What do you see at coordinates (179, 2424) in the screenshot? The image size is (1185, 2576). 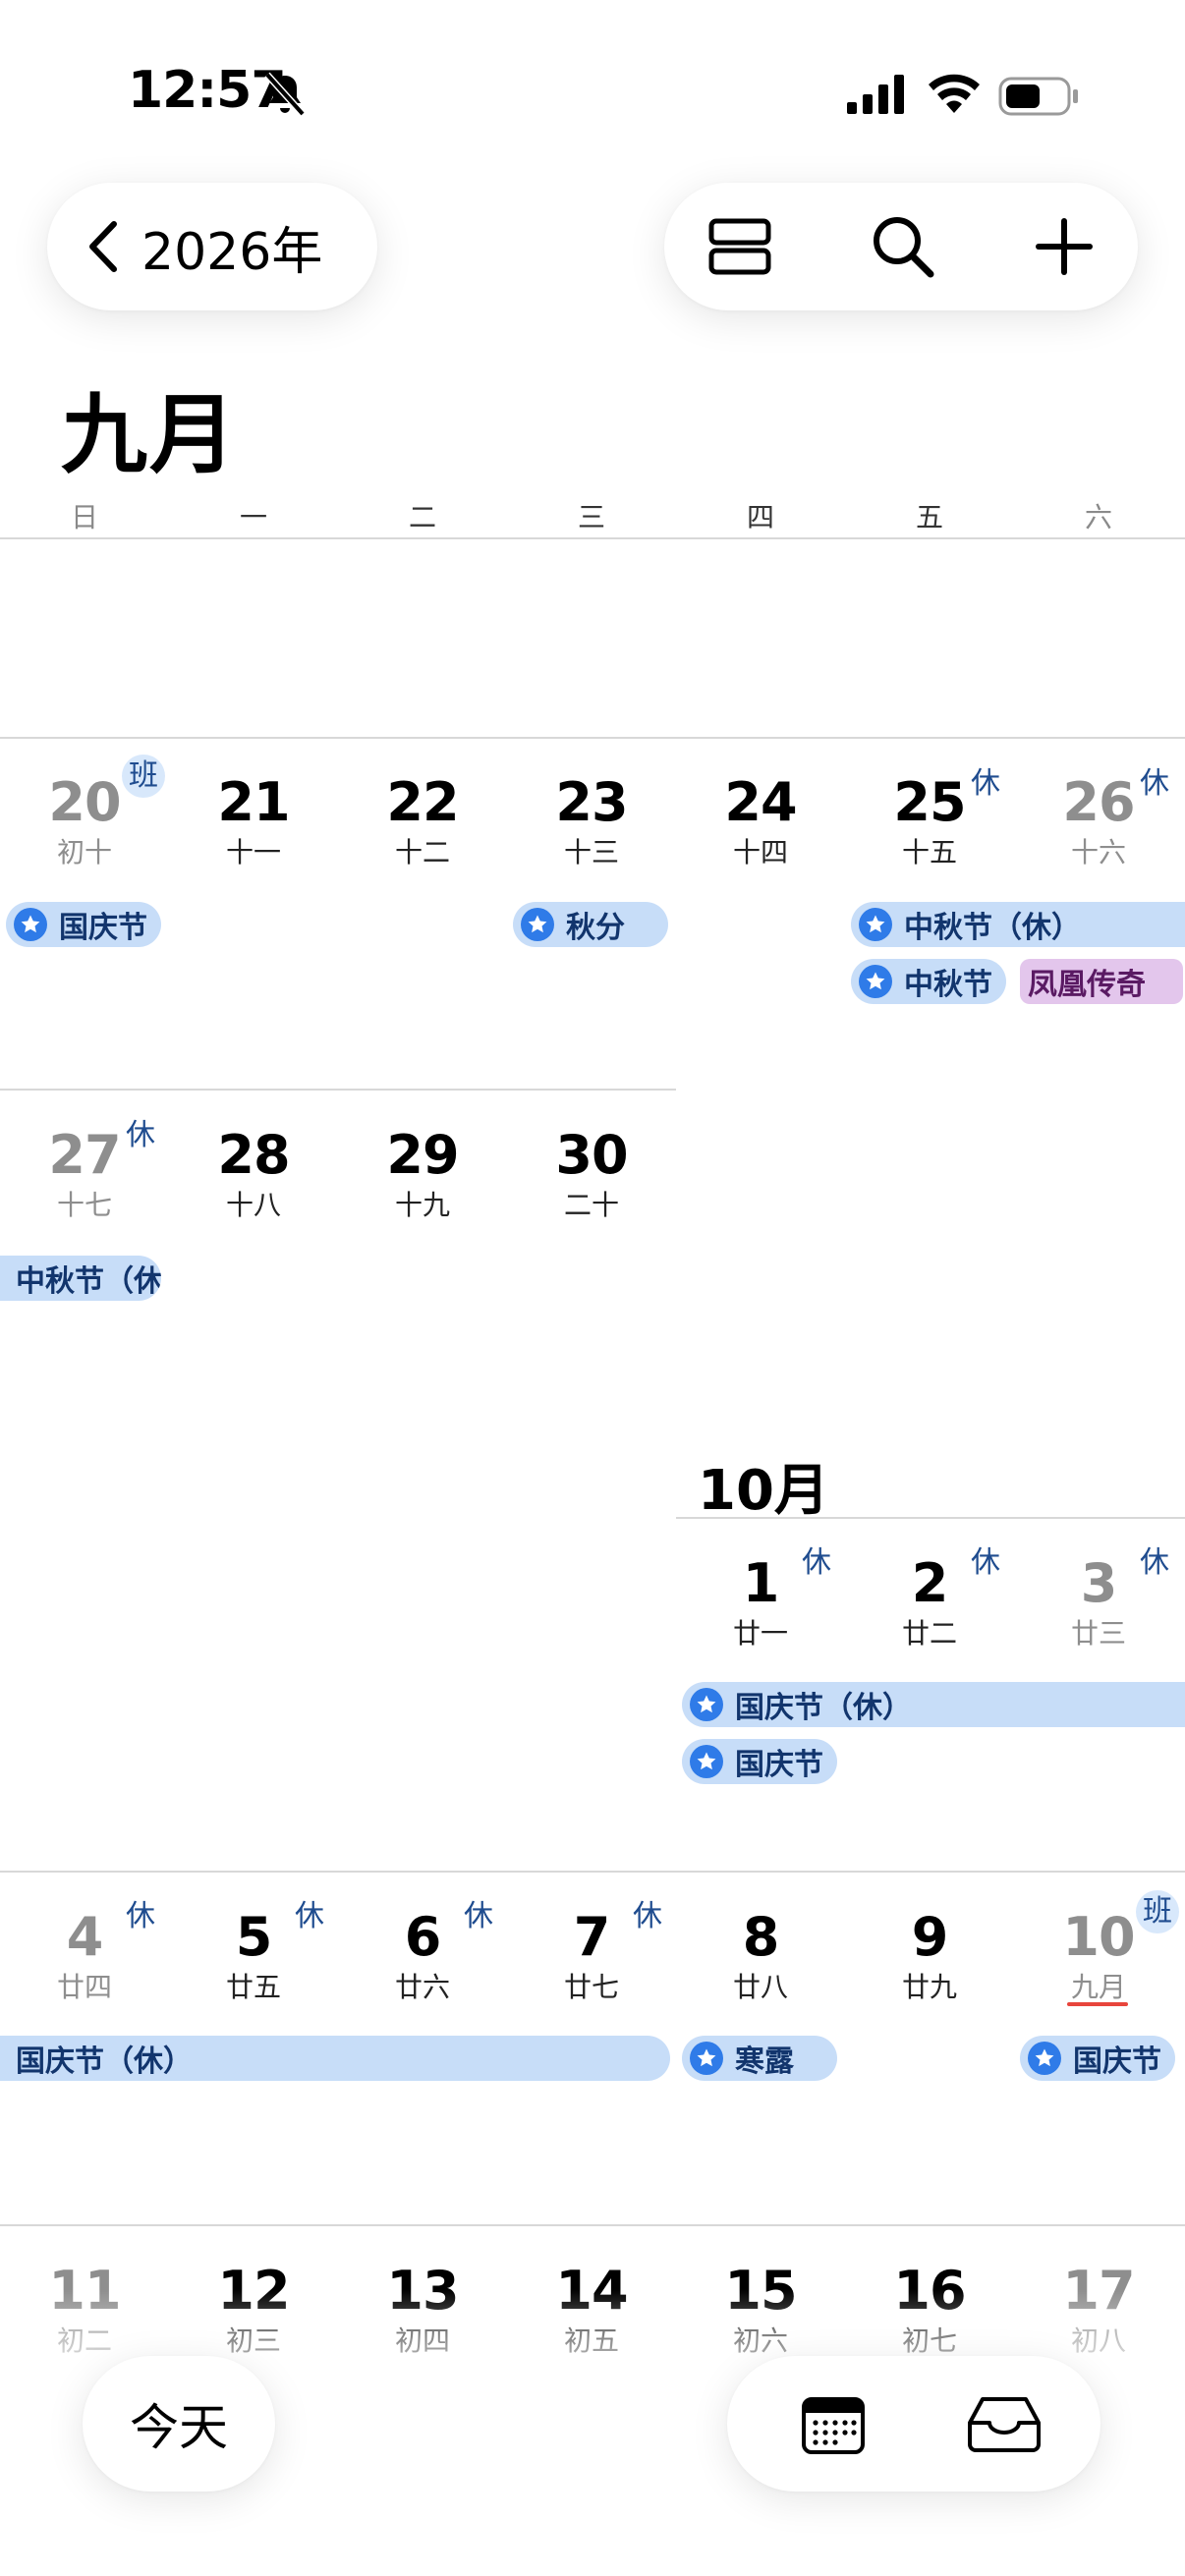 I see `today-button: 今天` at bounding box center [179, 2424].